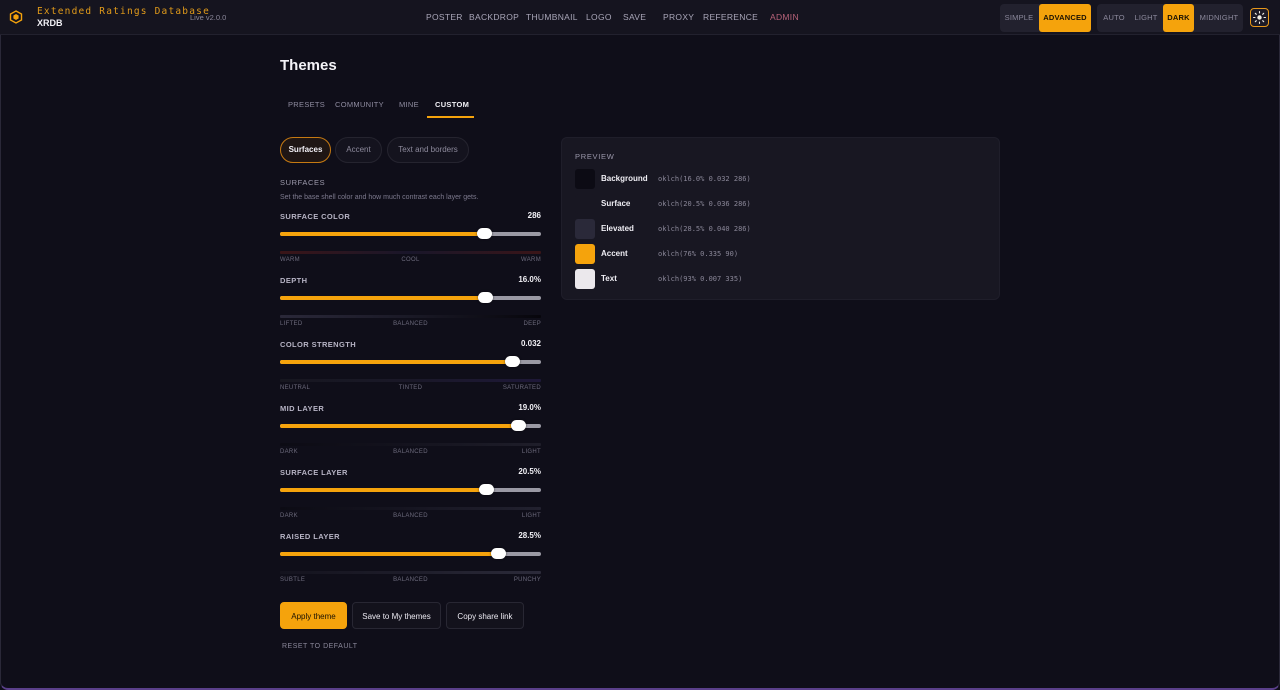 The height and width of the screenshot is (690, 1280). What do you see at coordinates (634, 17) in the screenshot?
I see `nav-save: SAVE` at bounding box center [634, 17].